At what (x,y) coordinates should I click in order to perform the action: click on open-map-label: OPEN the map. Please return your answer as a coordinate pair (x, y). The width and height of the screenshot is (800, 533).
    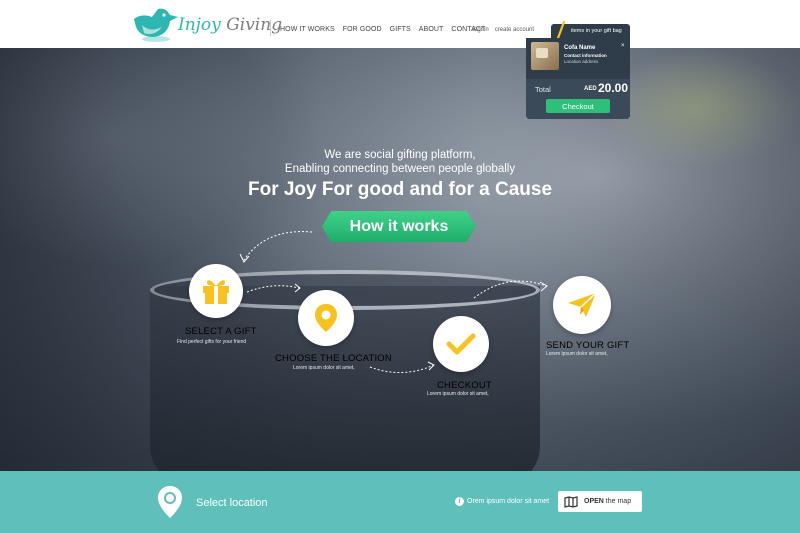
    Looking at the image, I should click on (607, 501).